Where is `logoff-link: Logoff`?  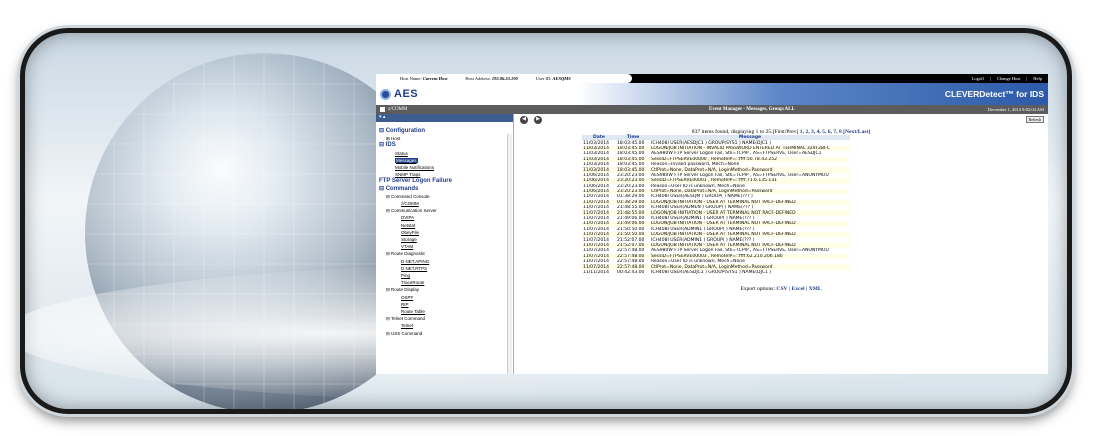
logoff-link: Logoff is located at coordinates (978, 78).